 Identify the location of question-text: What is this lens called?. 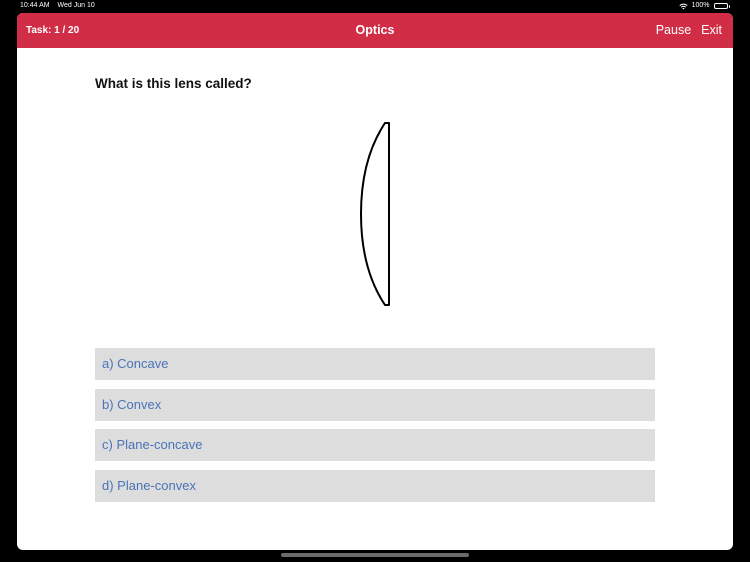
(173, 83).